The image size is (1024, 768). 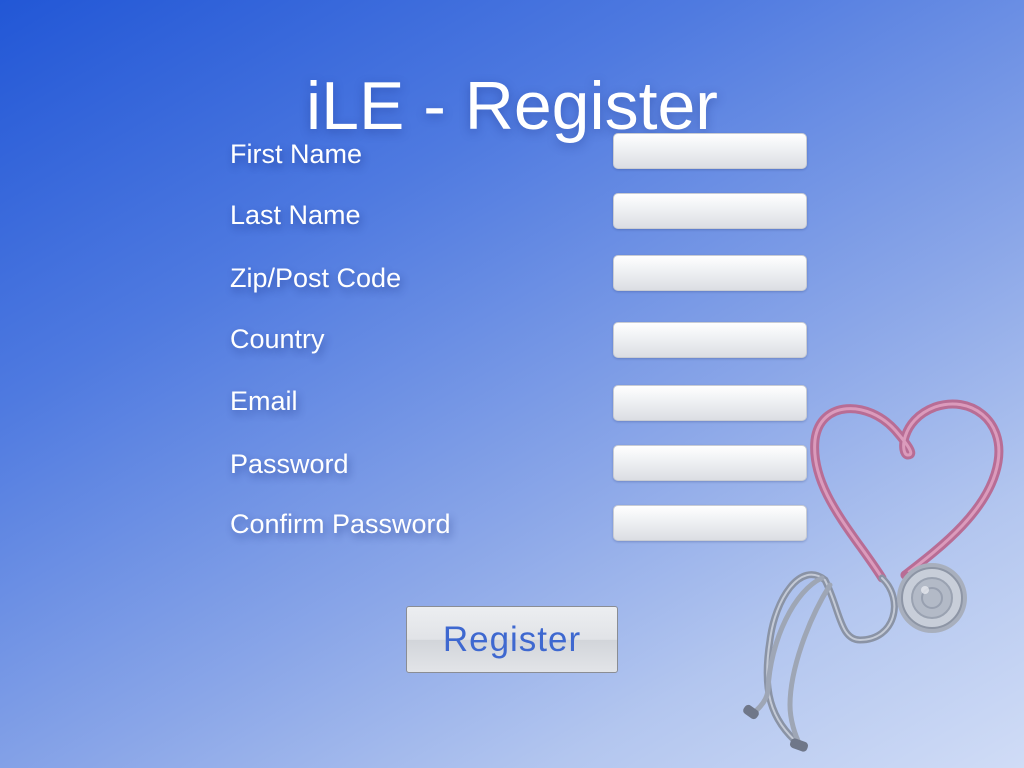 What do you see at coordinates (873, 575) in the screenshot?
I see `heart-stethoscope-icon` at bounding box center [873, 575].